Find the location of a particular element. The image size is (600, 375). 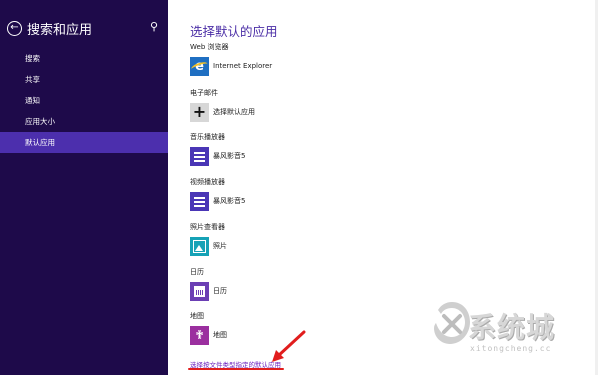

app-name: 照片 is located at coordinates (220, 246).